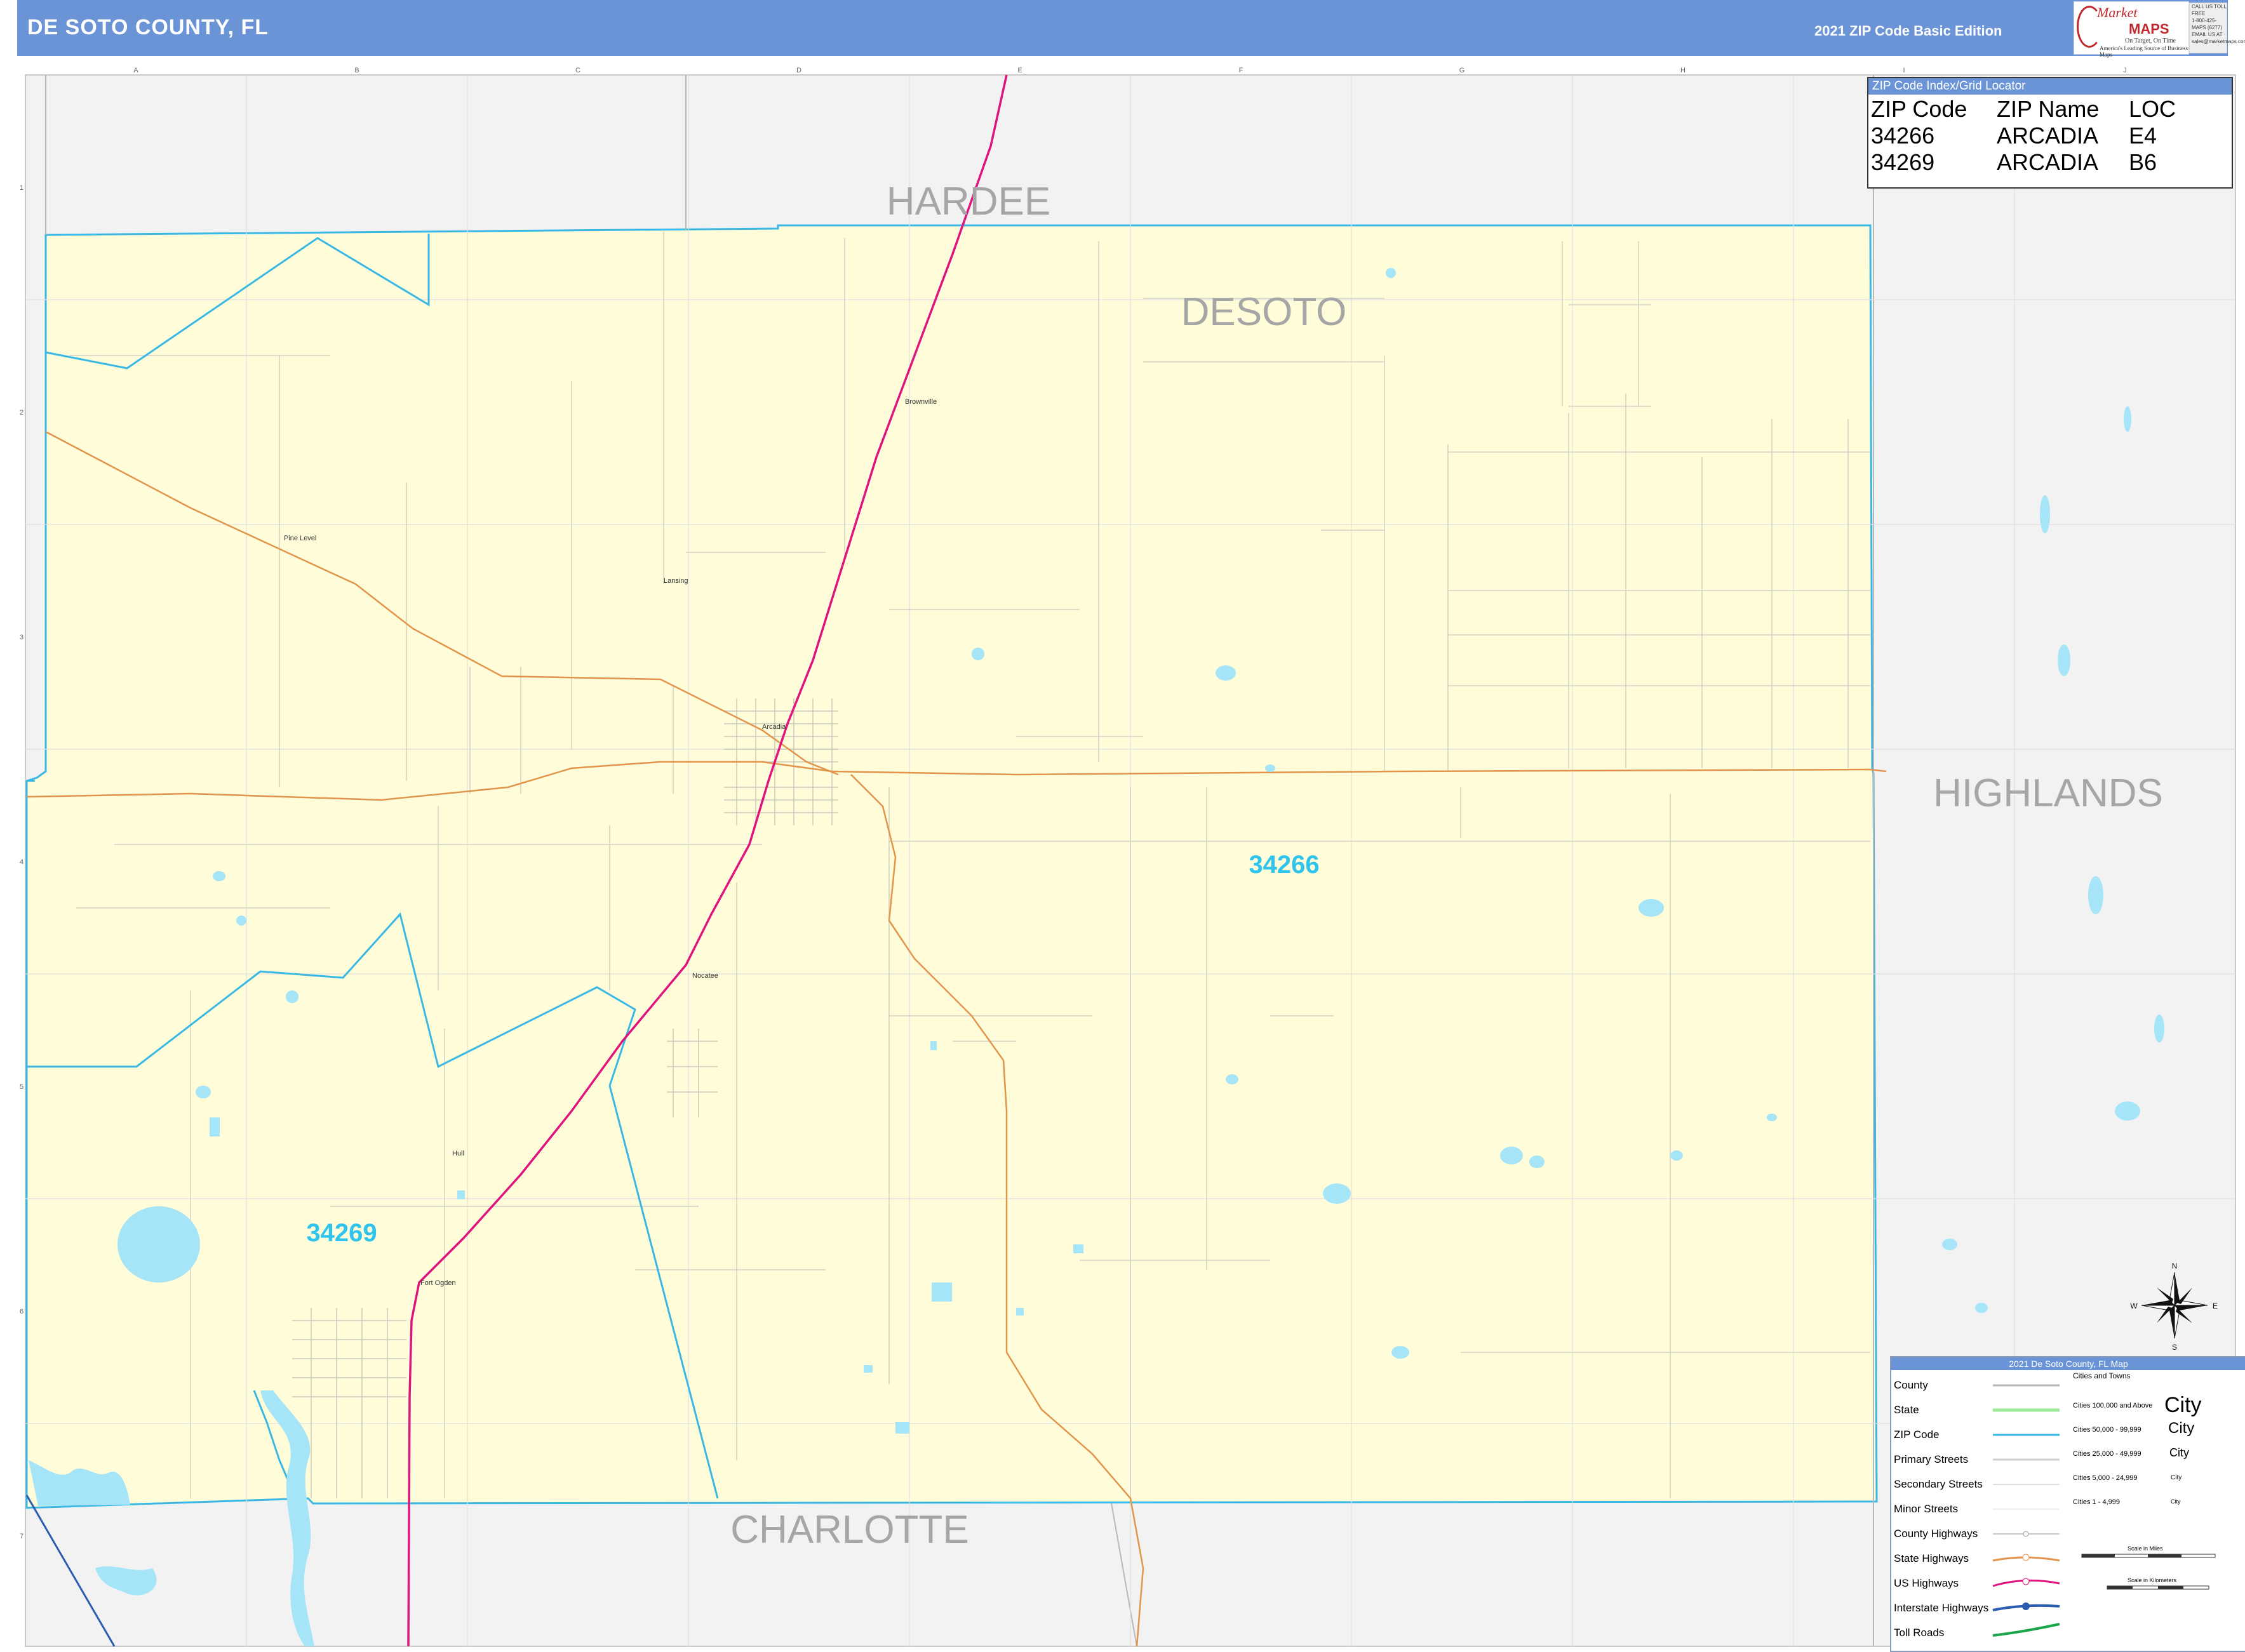 This screenshot has width=2245, height=1652. What do you see at coordinates (2048, 793) in the screenshot?
I see `county-label-highlands: HIGHLANDS` at bounding box center [2048, 793].